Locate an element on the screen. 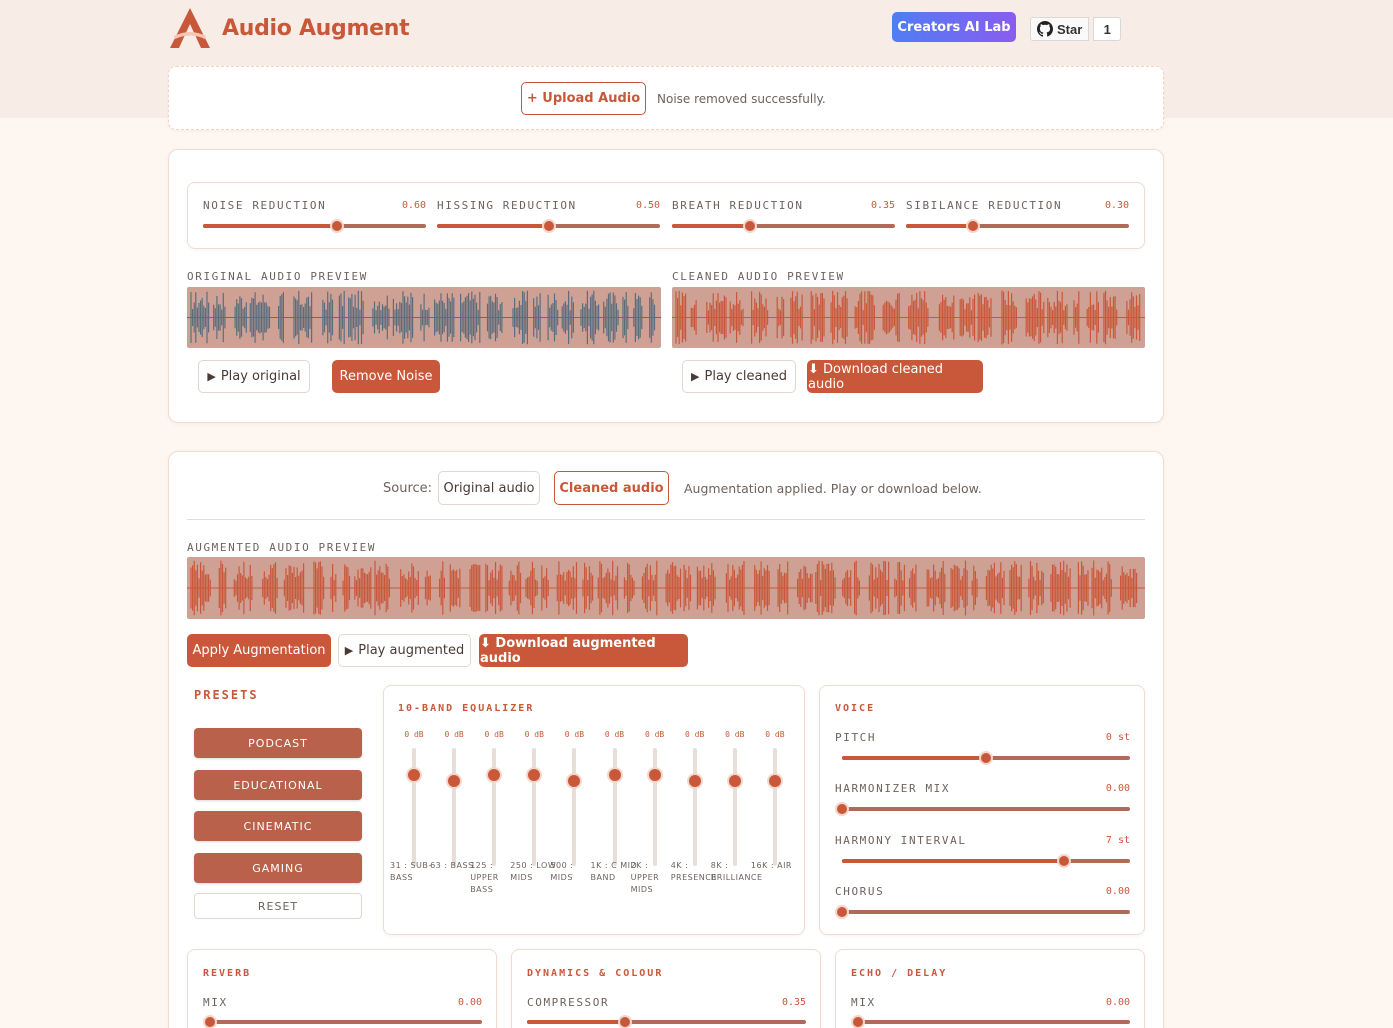 The height and width of the screenshot is (1028, 1393). preset-gaming-button: GAMING is located at coordinates (278, 868).